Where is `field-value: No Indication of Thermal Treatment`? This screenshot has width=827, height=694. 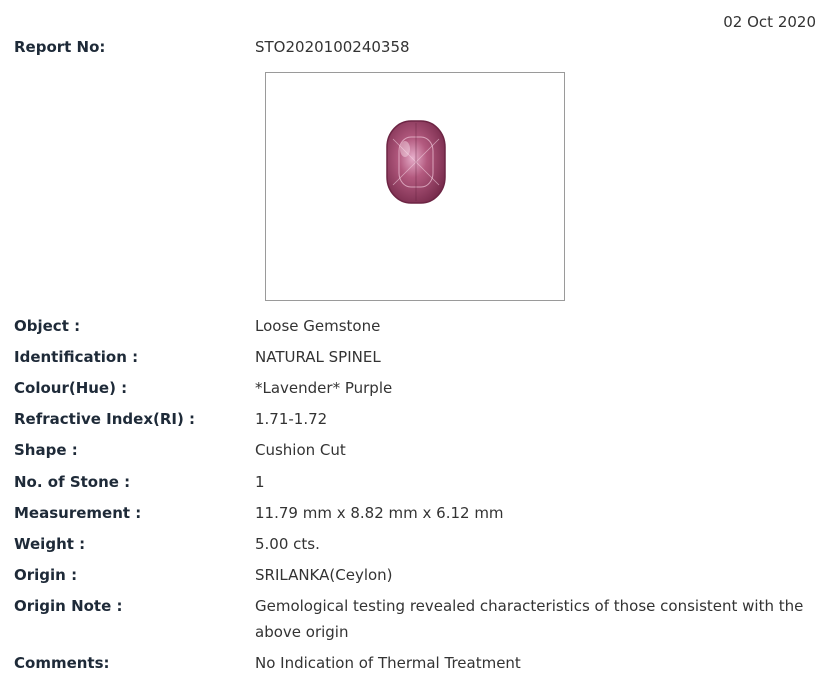 field-value: No Indication of Thermal Treatment is located at coordinates (388, 663).